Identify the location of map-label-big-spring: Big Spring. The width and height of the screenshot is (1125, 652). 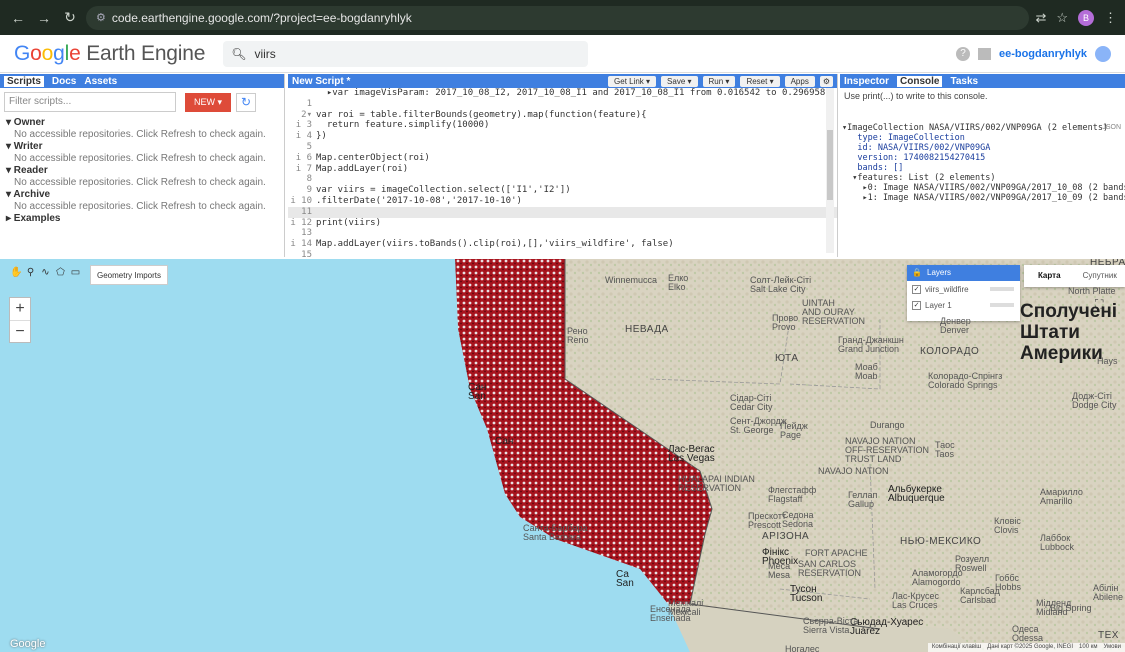
(1071, 608).